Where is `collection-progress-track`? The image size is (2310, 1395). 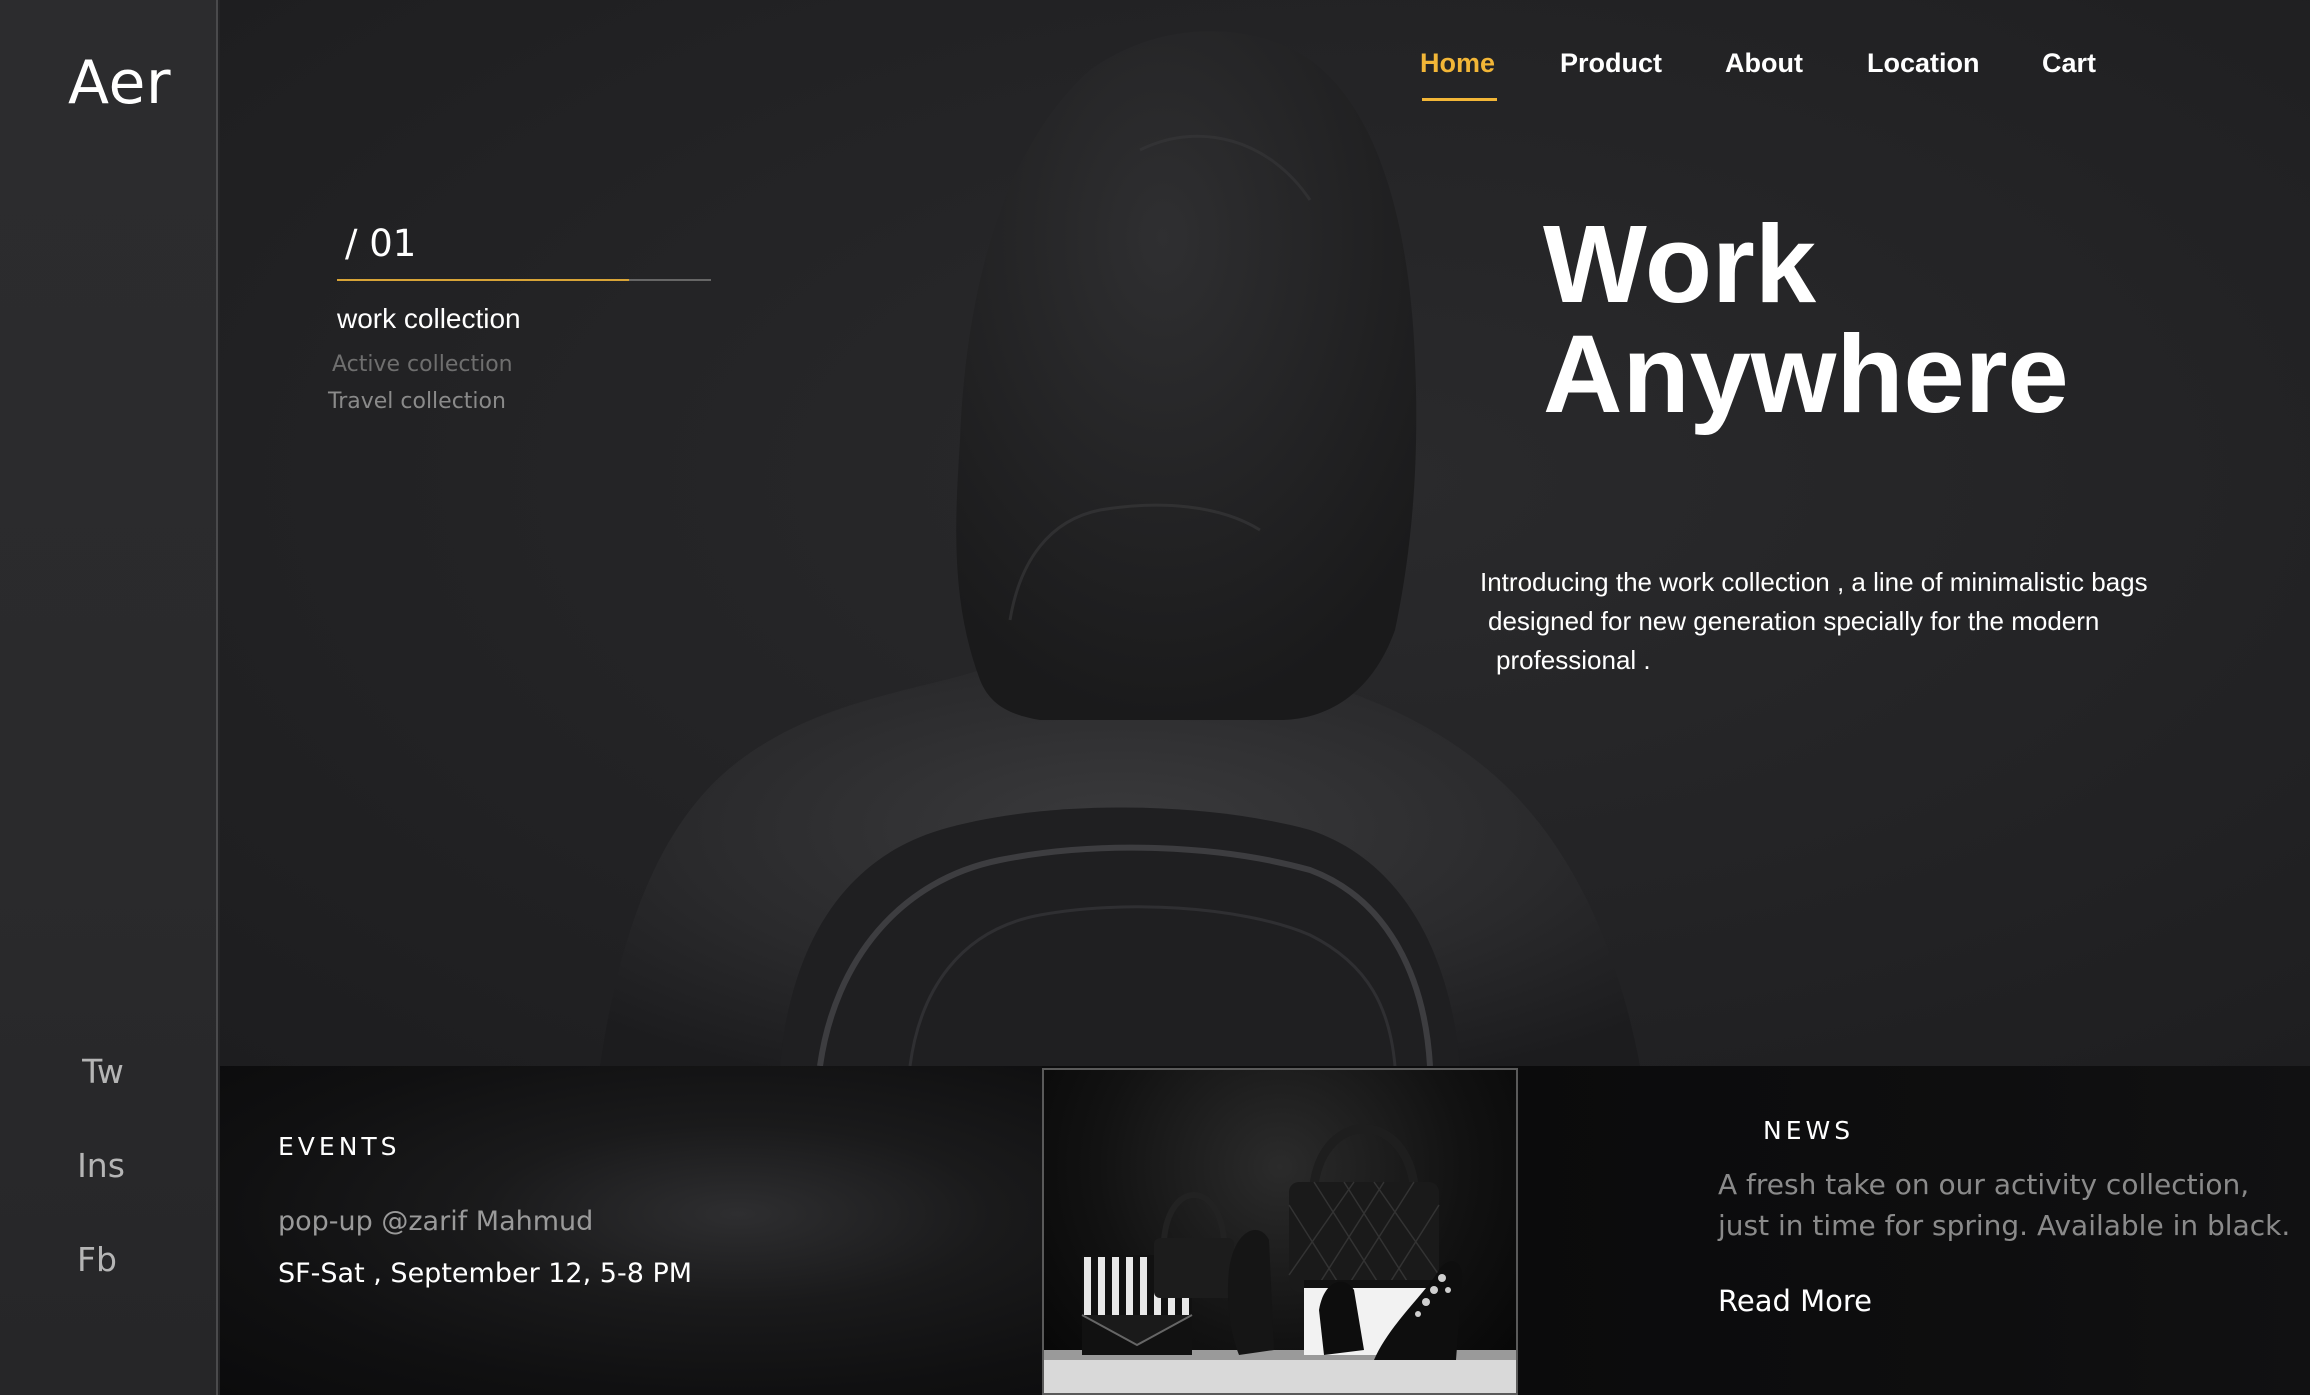
collection-progress-track is located at coordinates (524, 280).